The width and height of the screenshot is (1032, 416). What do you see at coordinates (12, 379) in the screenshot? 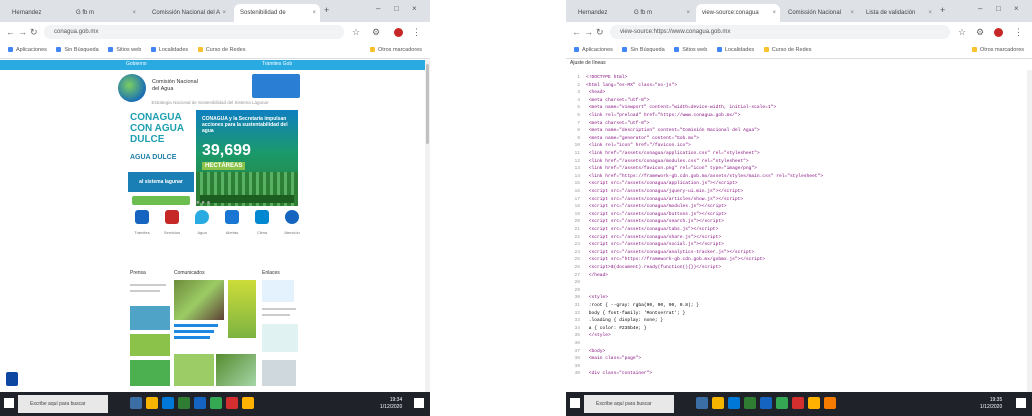
I see `chat-button` at bounding box center [12, 379].